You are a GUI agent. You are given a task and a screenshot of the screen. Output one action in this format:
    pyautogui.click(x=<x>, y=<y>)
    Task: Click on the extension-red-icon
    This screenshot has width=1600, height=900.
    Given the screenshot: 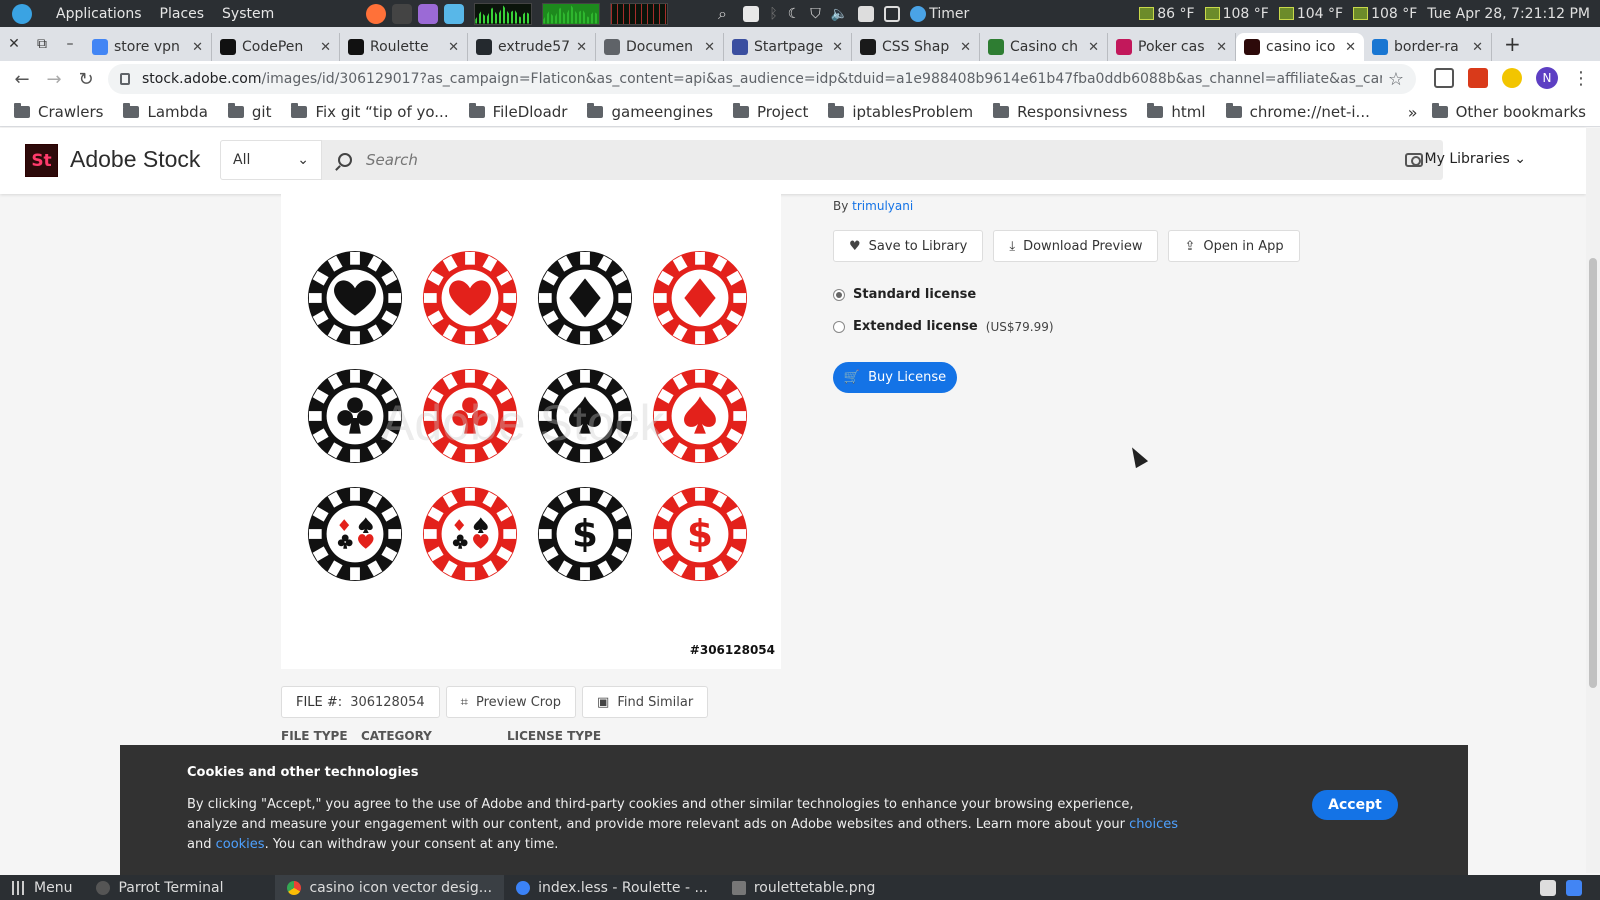 What is the action you would take?
    pyautogui.click(x=1478, y=78)
    